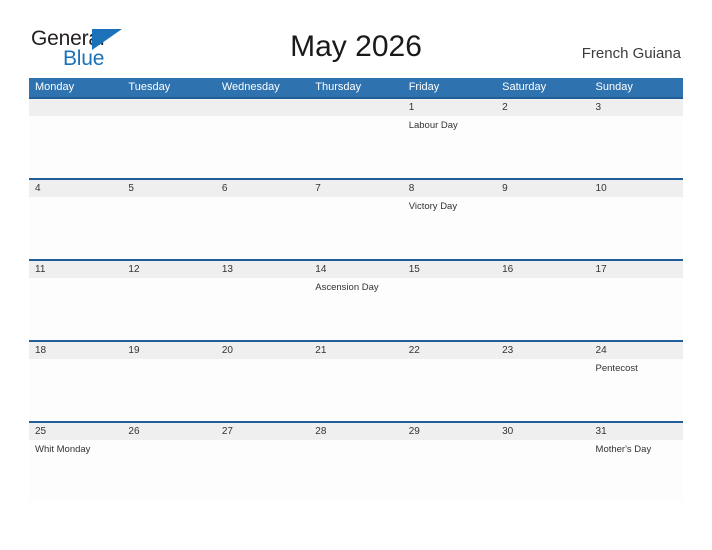  I want to click on week-number-band: 1 2 3, so click(356, 107).